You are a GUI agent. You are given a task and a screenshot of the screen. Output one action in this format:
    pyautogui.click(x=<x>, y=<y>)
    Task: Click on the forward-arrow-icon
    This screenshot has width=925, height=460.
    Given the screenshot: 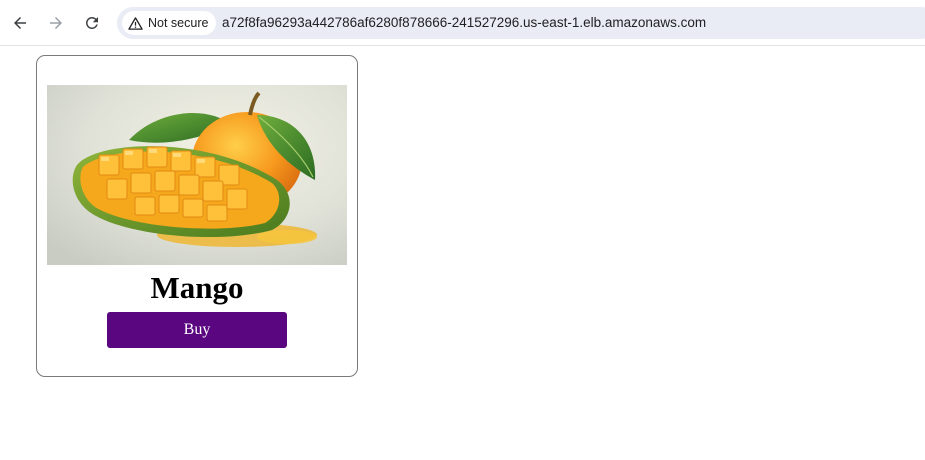 What is the action you would take?
    pyautogui.click(x=56, y=23)
    